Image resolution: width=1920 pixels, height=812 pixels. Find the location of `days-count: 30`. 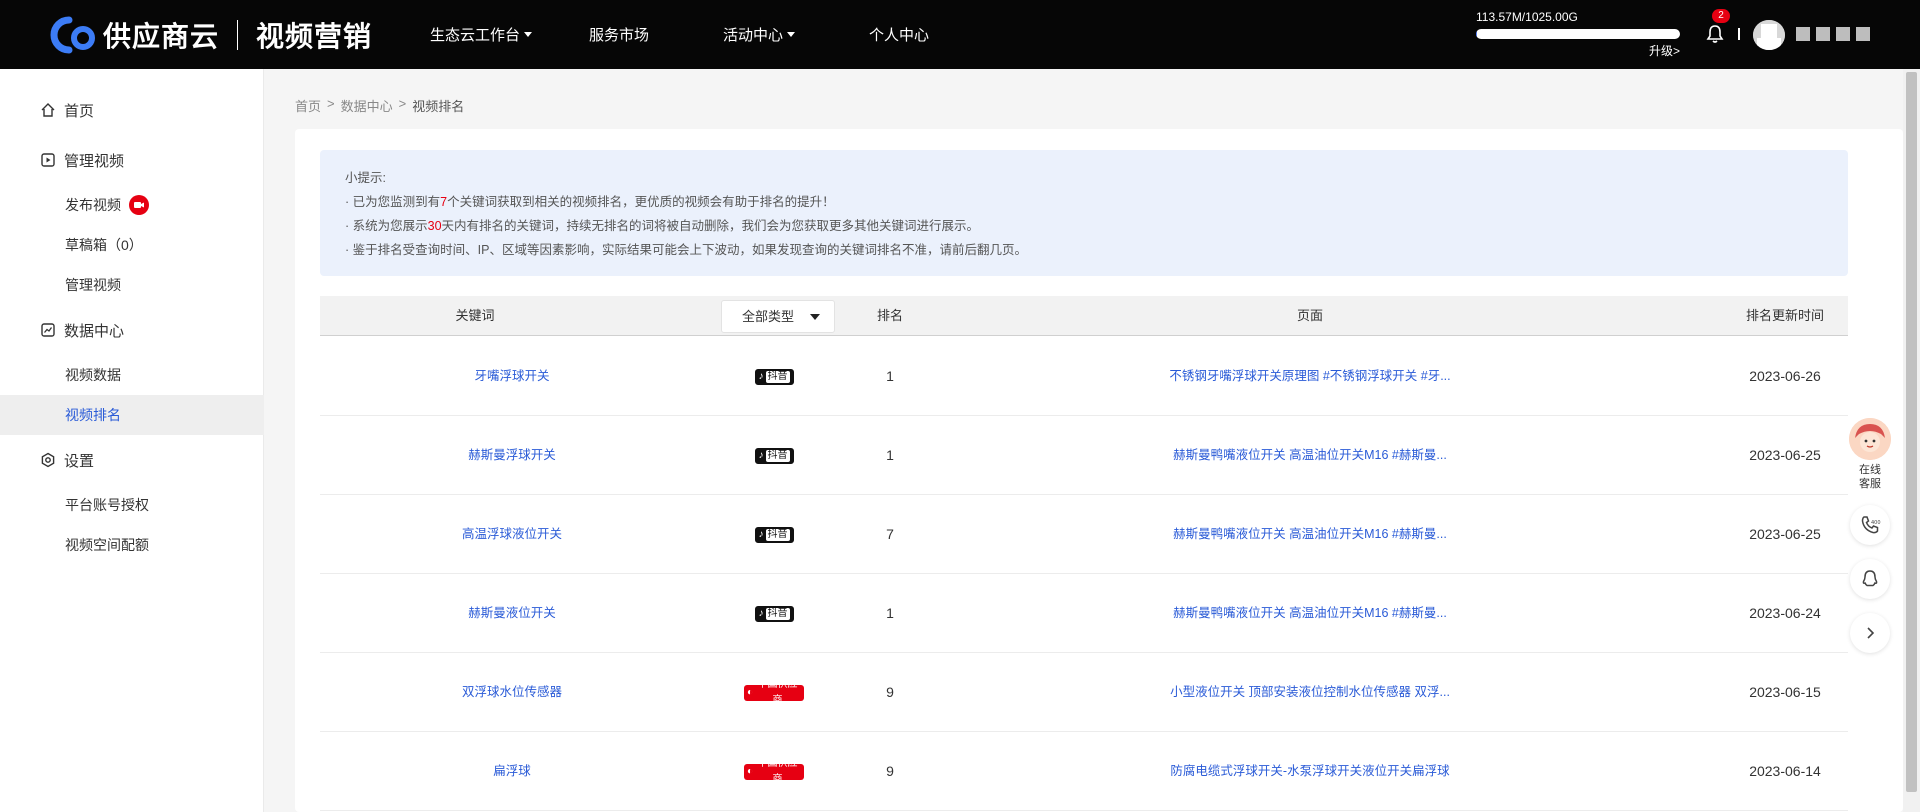

days-count: 30 is located at coordinates (434, 226).